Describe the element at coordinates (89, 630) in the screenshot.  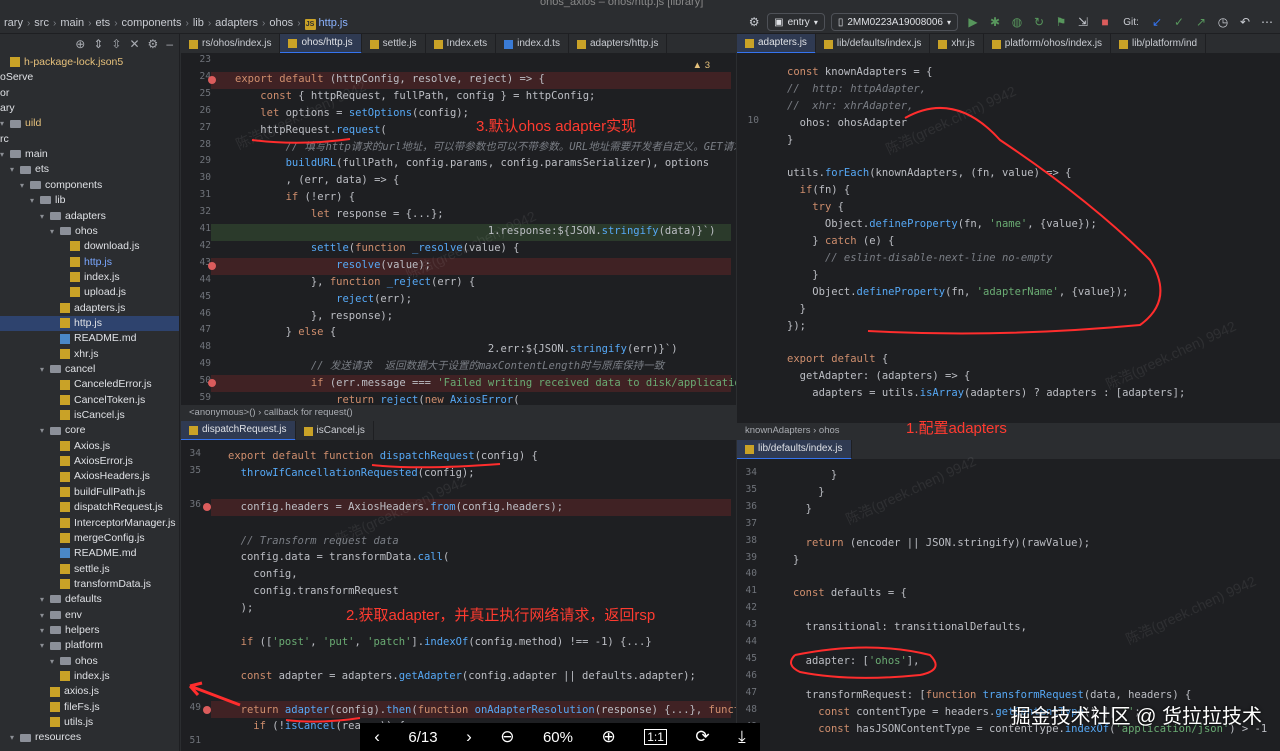
I see `tree-item: ▾ helpers` at that location.